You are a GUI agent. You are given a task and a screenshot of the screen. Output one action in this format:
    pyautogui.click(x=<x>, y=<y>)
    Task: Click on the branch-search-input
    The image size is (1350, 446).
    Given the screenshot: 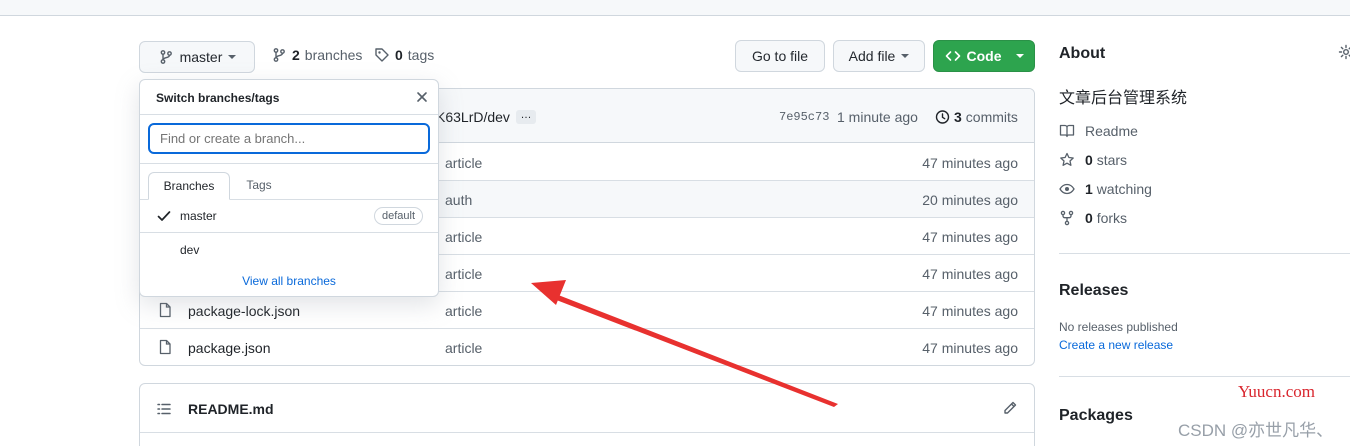 What is the action you would take?
    pyautogui.click(x=289, y=138)
    